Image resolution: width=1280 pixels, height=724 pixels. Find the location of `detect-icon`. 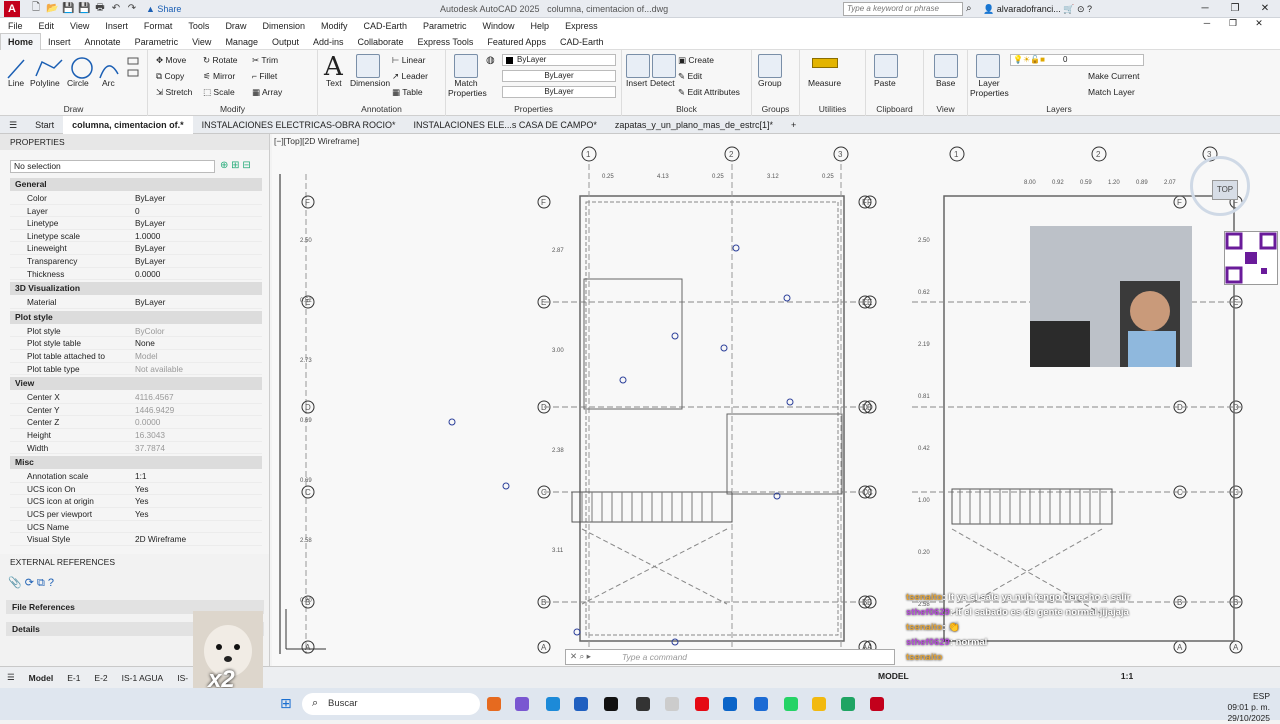

detect-icon is located at coordinates (664, 66).